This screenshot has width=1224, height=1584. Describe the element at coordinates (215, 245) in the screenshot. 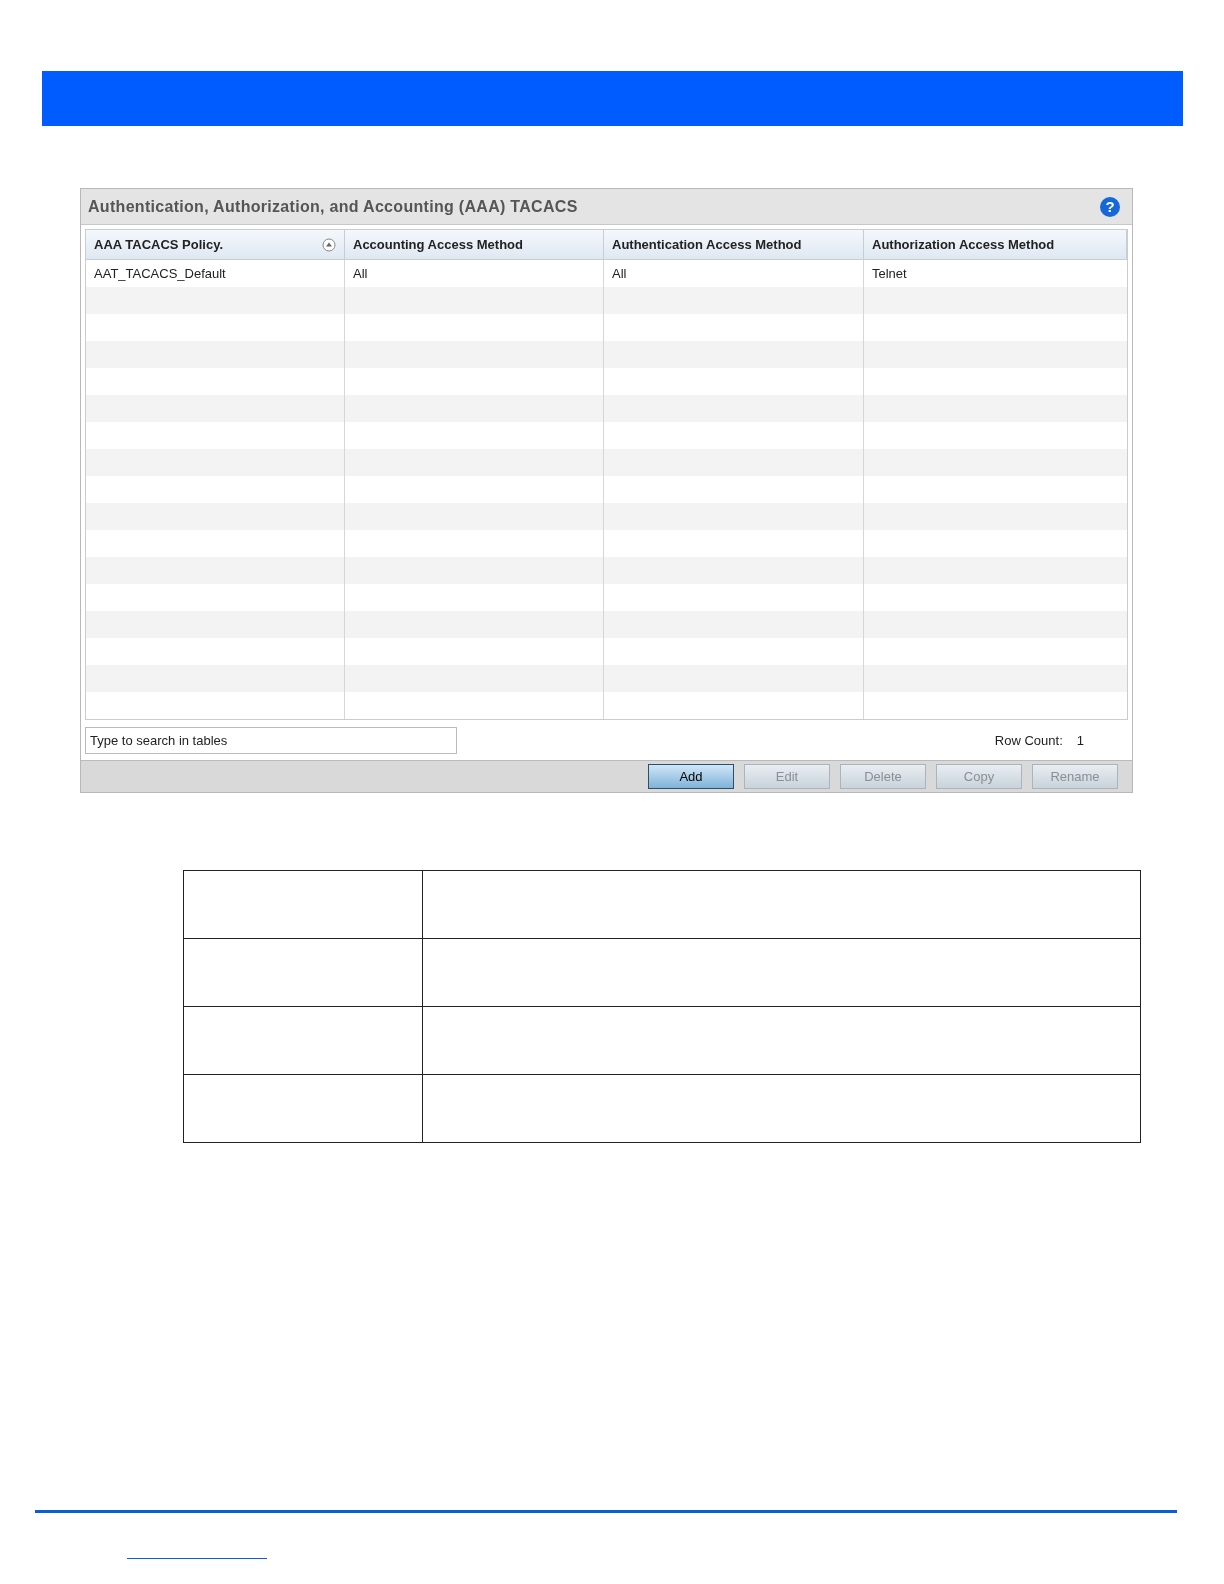

I see `column-header: AAA TACACS Policy.` at that location.